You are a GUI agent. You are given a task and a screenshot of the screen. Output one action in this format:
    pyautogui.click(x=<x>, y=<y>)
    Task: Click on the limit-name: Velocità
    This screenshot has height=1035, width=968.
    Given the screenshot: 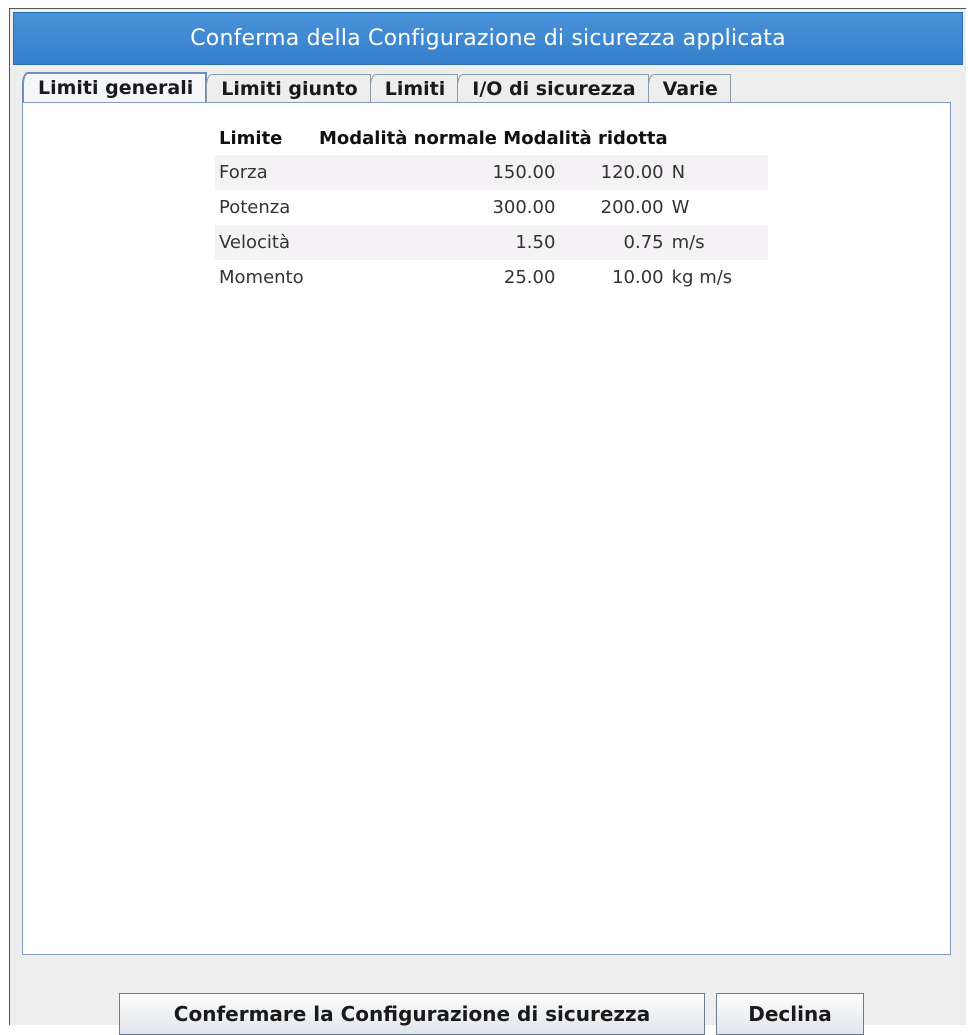 What is the action you would take?
    pyautogui.click(x=267, y=242)
    